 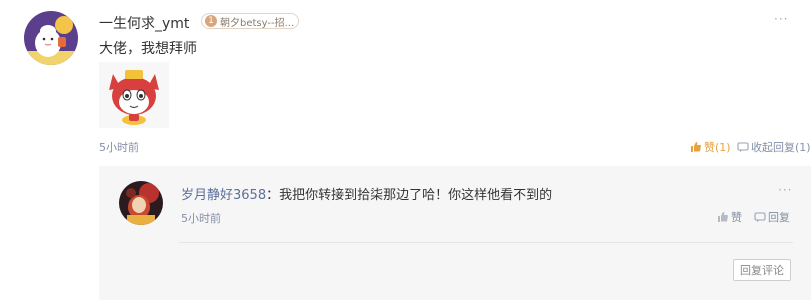 What do you see at coordinates (119, 147) in the screenshot?
I see `comment-timestamp: 5小时前` at bounding box center [119, 147].